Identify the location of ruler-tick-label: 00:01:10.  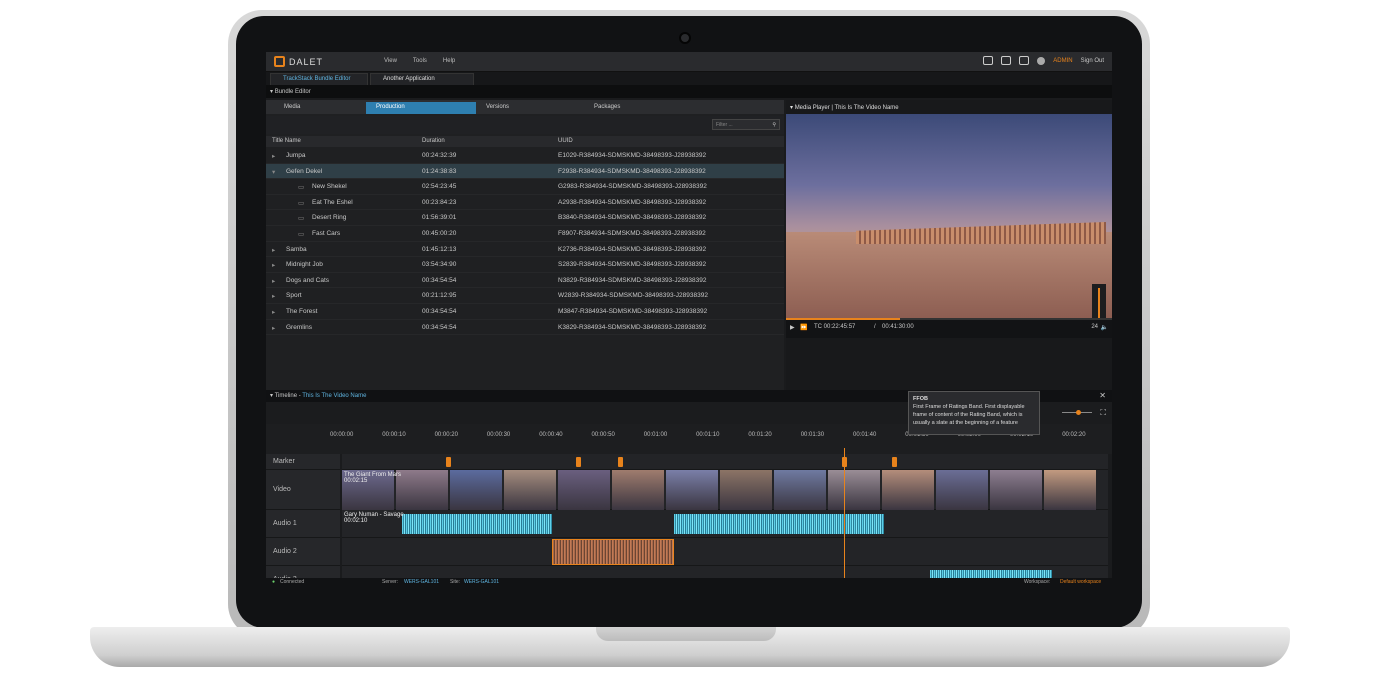
(708, 435).